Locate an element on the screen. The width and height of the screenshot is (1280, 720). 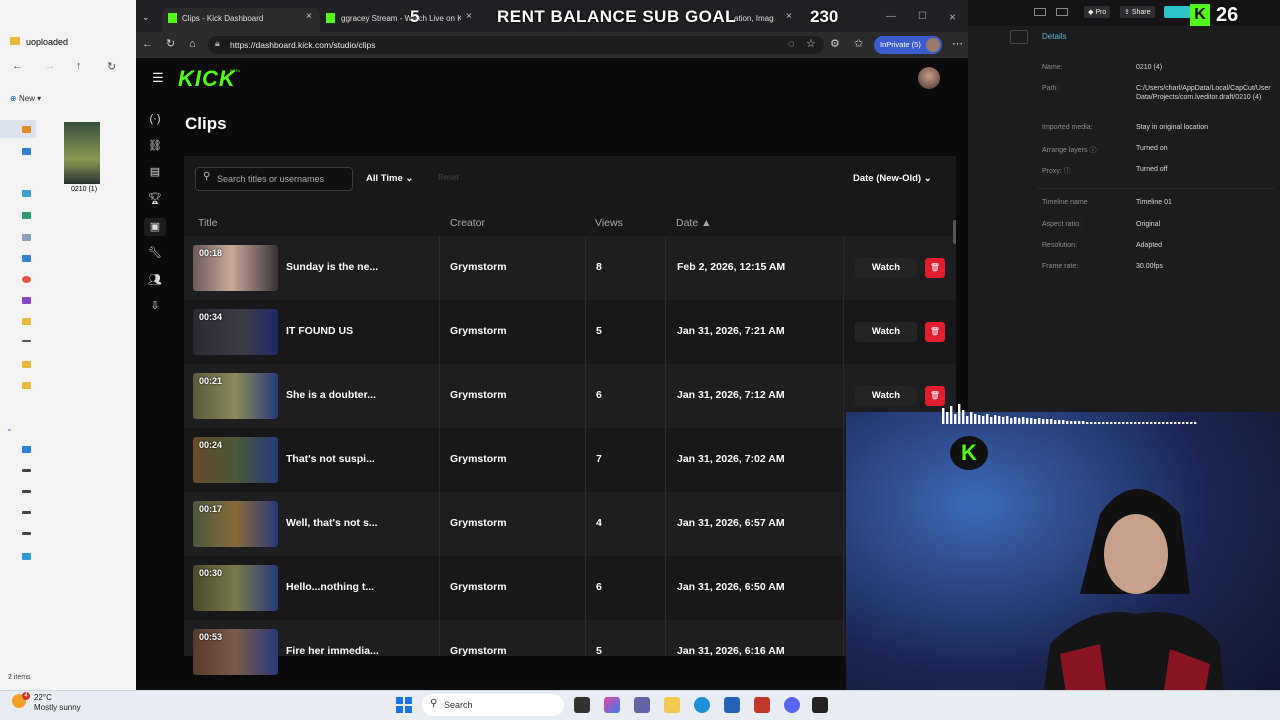
back-arrow-icon: ← is located at coordinates (17, 66).